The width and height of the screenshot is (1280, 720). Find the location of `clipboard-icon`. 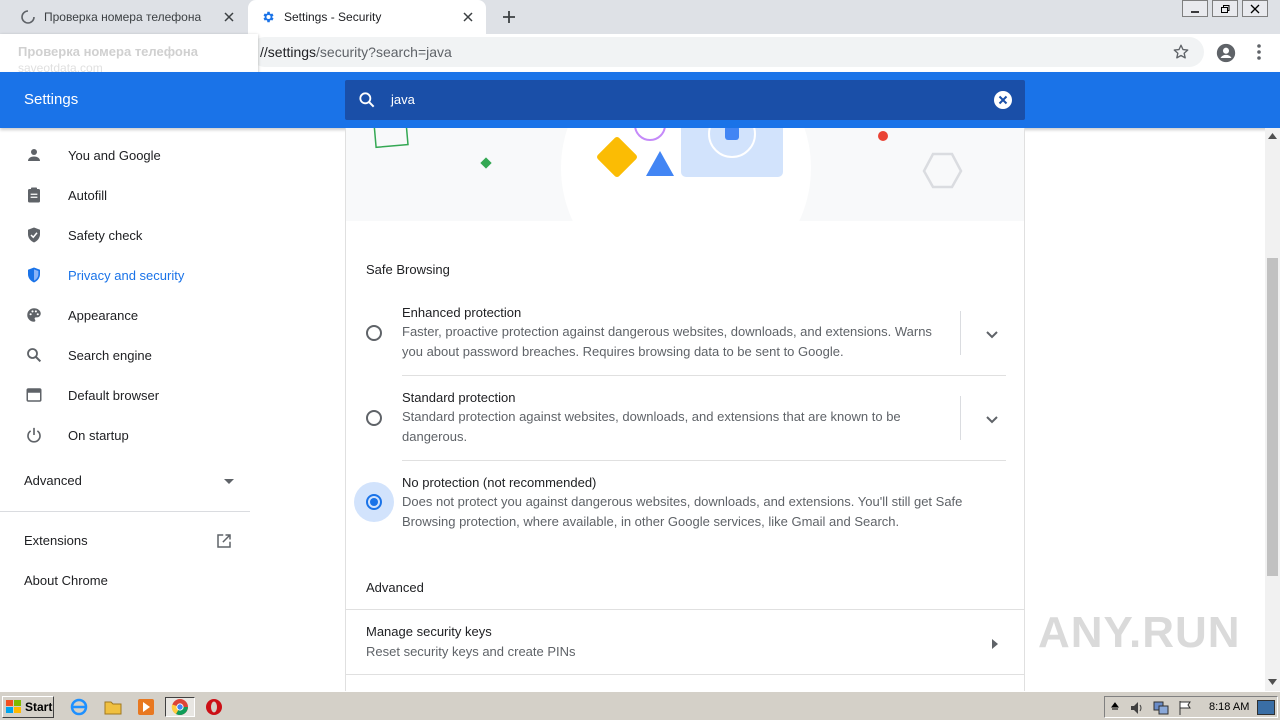

clipboard-icon is located at coordinates (34, 195).